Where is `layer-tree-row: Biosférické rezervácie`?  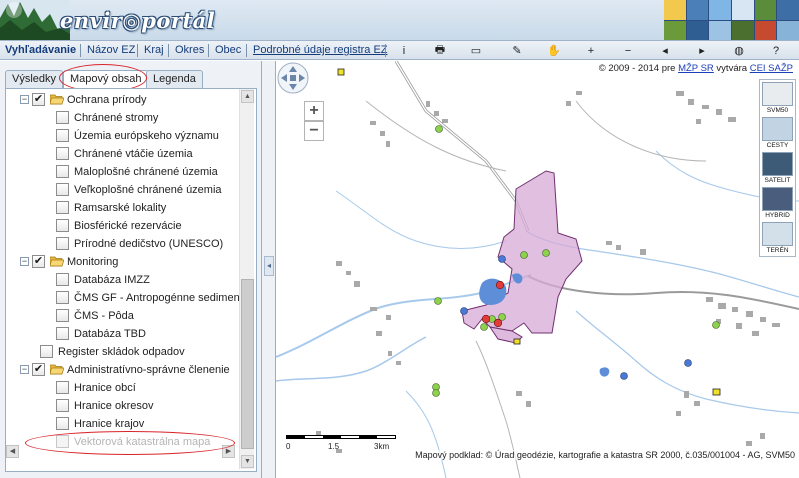
layer-tree-row: Biosférické rezervácie is located at coordinates (122, 226).